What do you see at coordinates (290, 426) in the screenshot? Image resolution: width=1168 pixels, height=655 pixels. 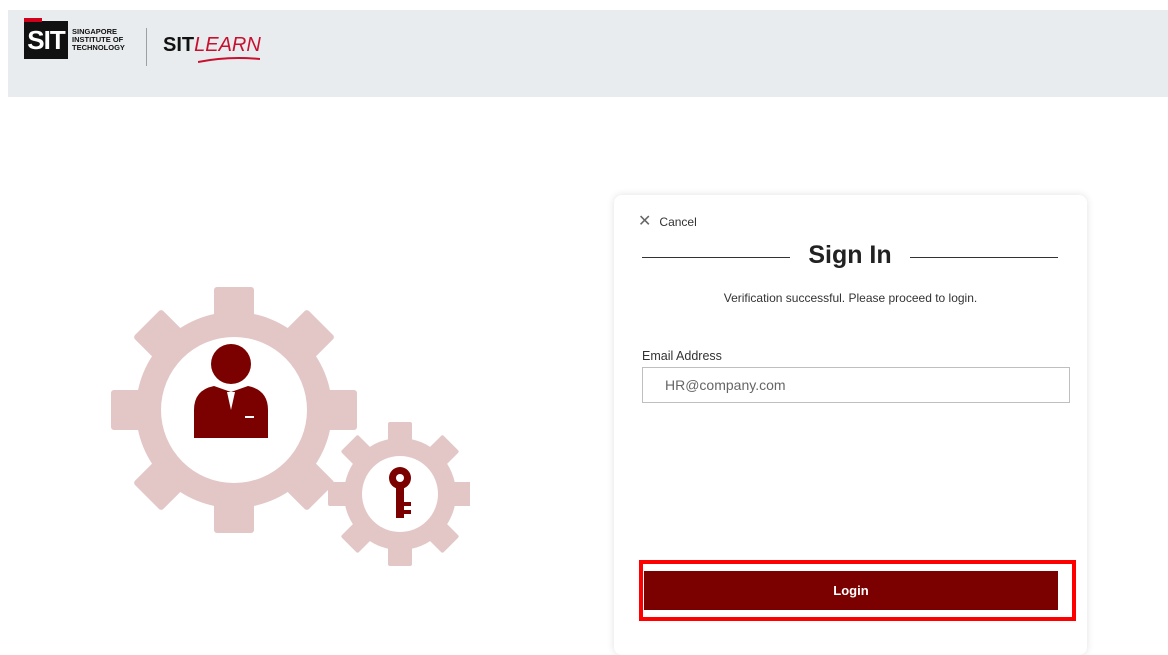 I see `settings-gears-illustration` at bounding box center [290, 426].